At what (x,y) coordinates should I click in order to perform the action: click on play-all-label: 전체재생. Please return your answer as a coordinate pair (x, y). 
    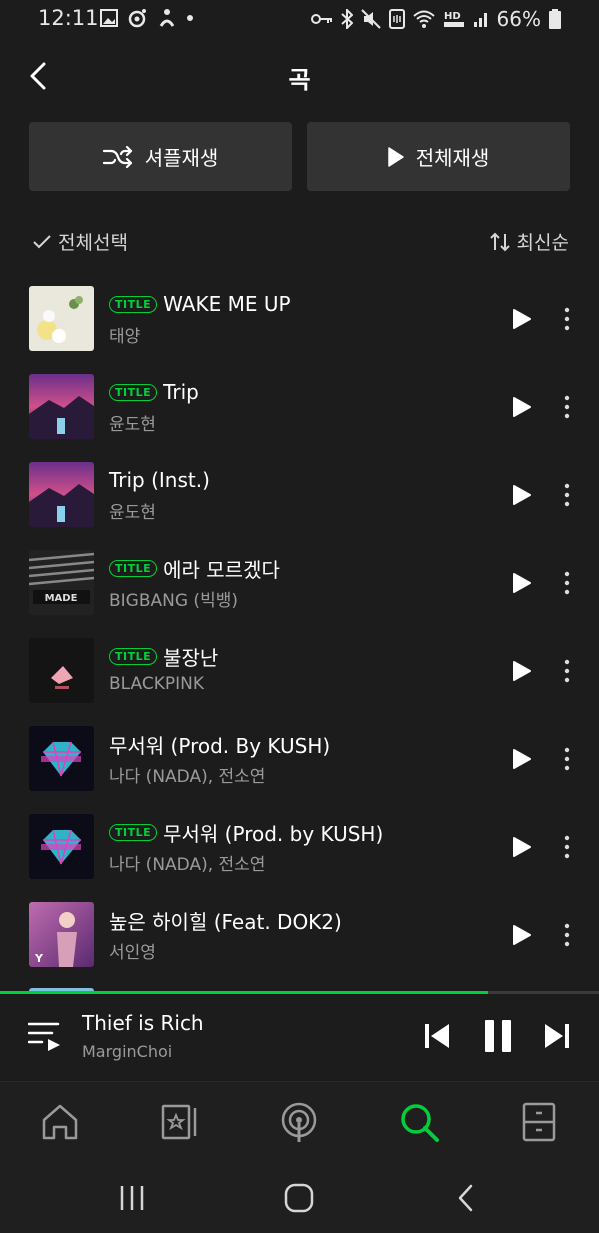
    Looking at the image, I should click on (452, 158).